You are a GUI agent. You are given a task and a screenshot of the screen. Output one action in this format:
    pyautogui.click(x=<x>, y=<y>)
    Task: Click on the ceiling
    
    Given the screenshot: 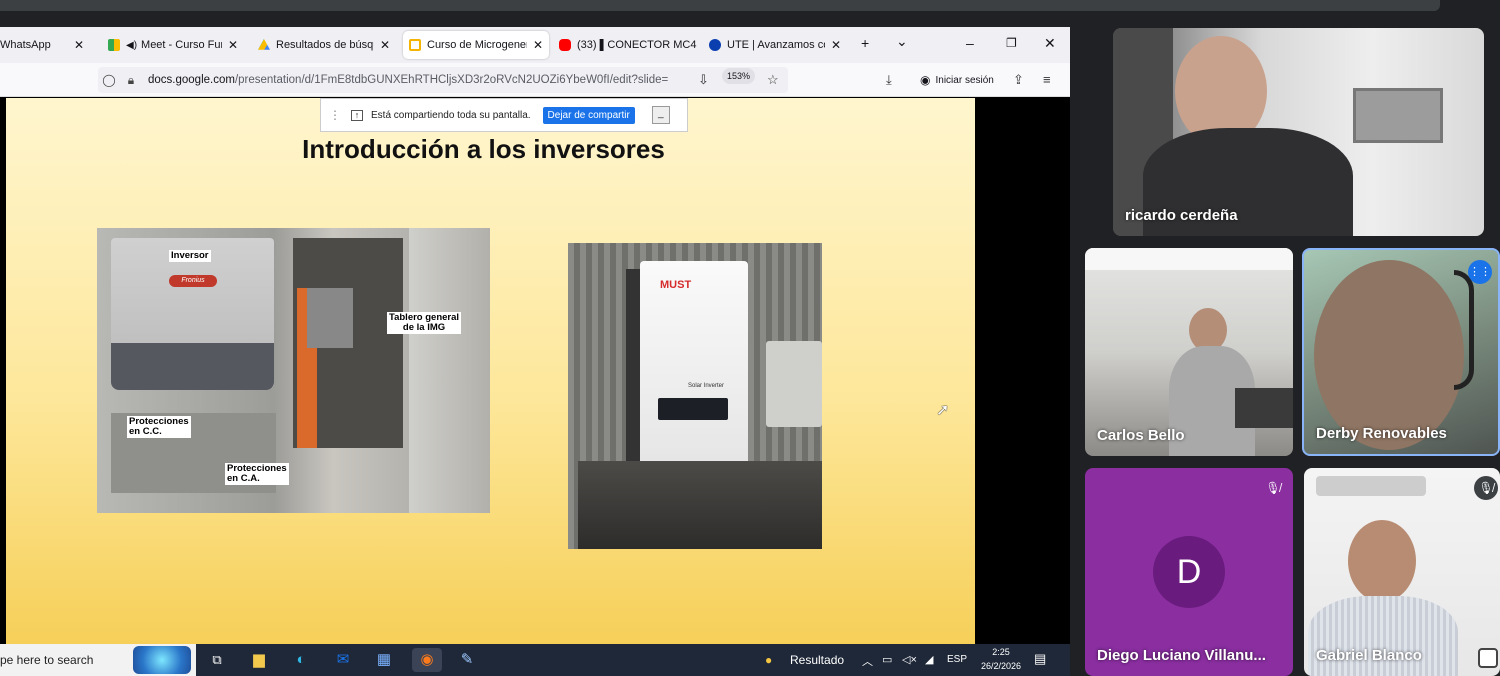 What is the action you would take?
    pyautogui.click(x=1189, y=259)
    